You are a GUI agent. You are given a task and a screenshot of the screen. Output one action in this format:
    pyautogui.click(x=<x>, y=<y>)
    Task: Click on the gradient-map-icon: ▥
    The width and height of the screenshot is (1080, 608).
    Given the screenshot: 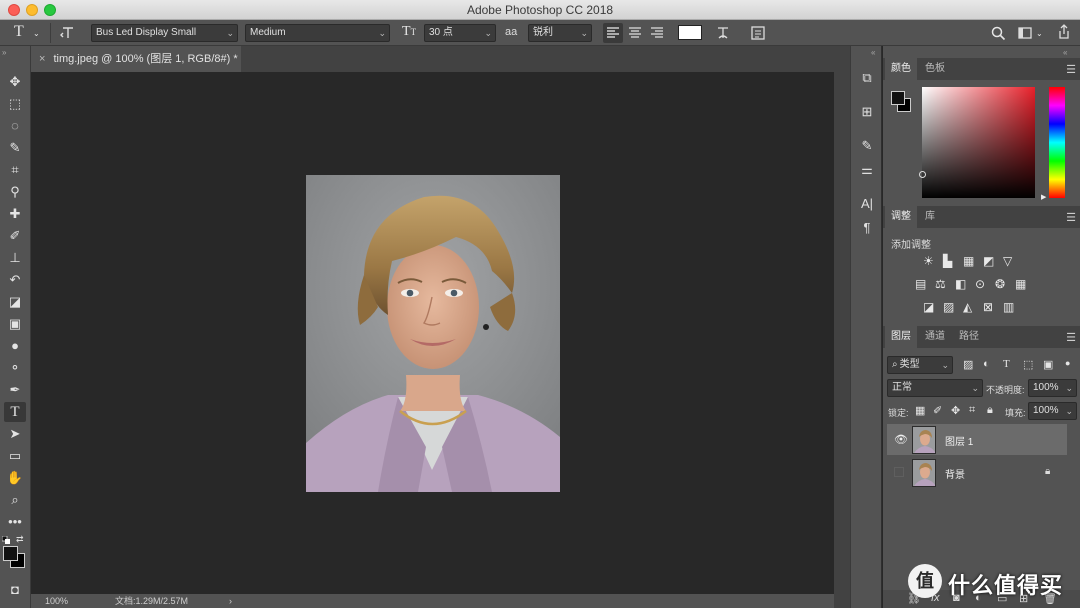 What is the action you would take?
    pyautogui.click(x=1008, y=307)
    